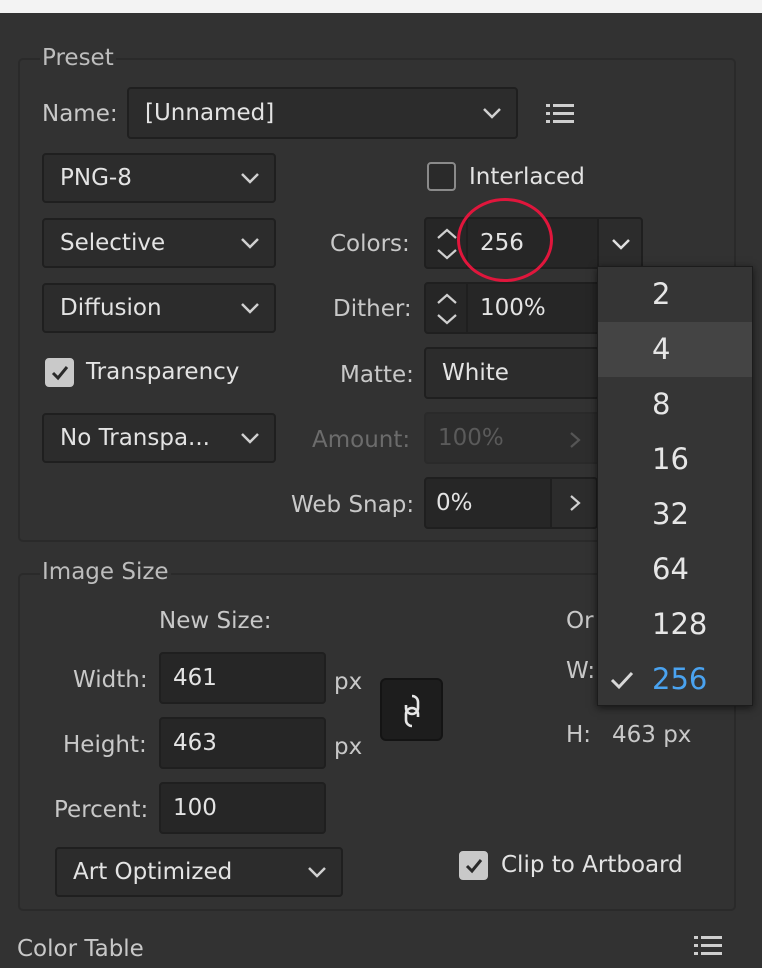  I want to click on colors-menu-item-label: 32, so click(670, 514).